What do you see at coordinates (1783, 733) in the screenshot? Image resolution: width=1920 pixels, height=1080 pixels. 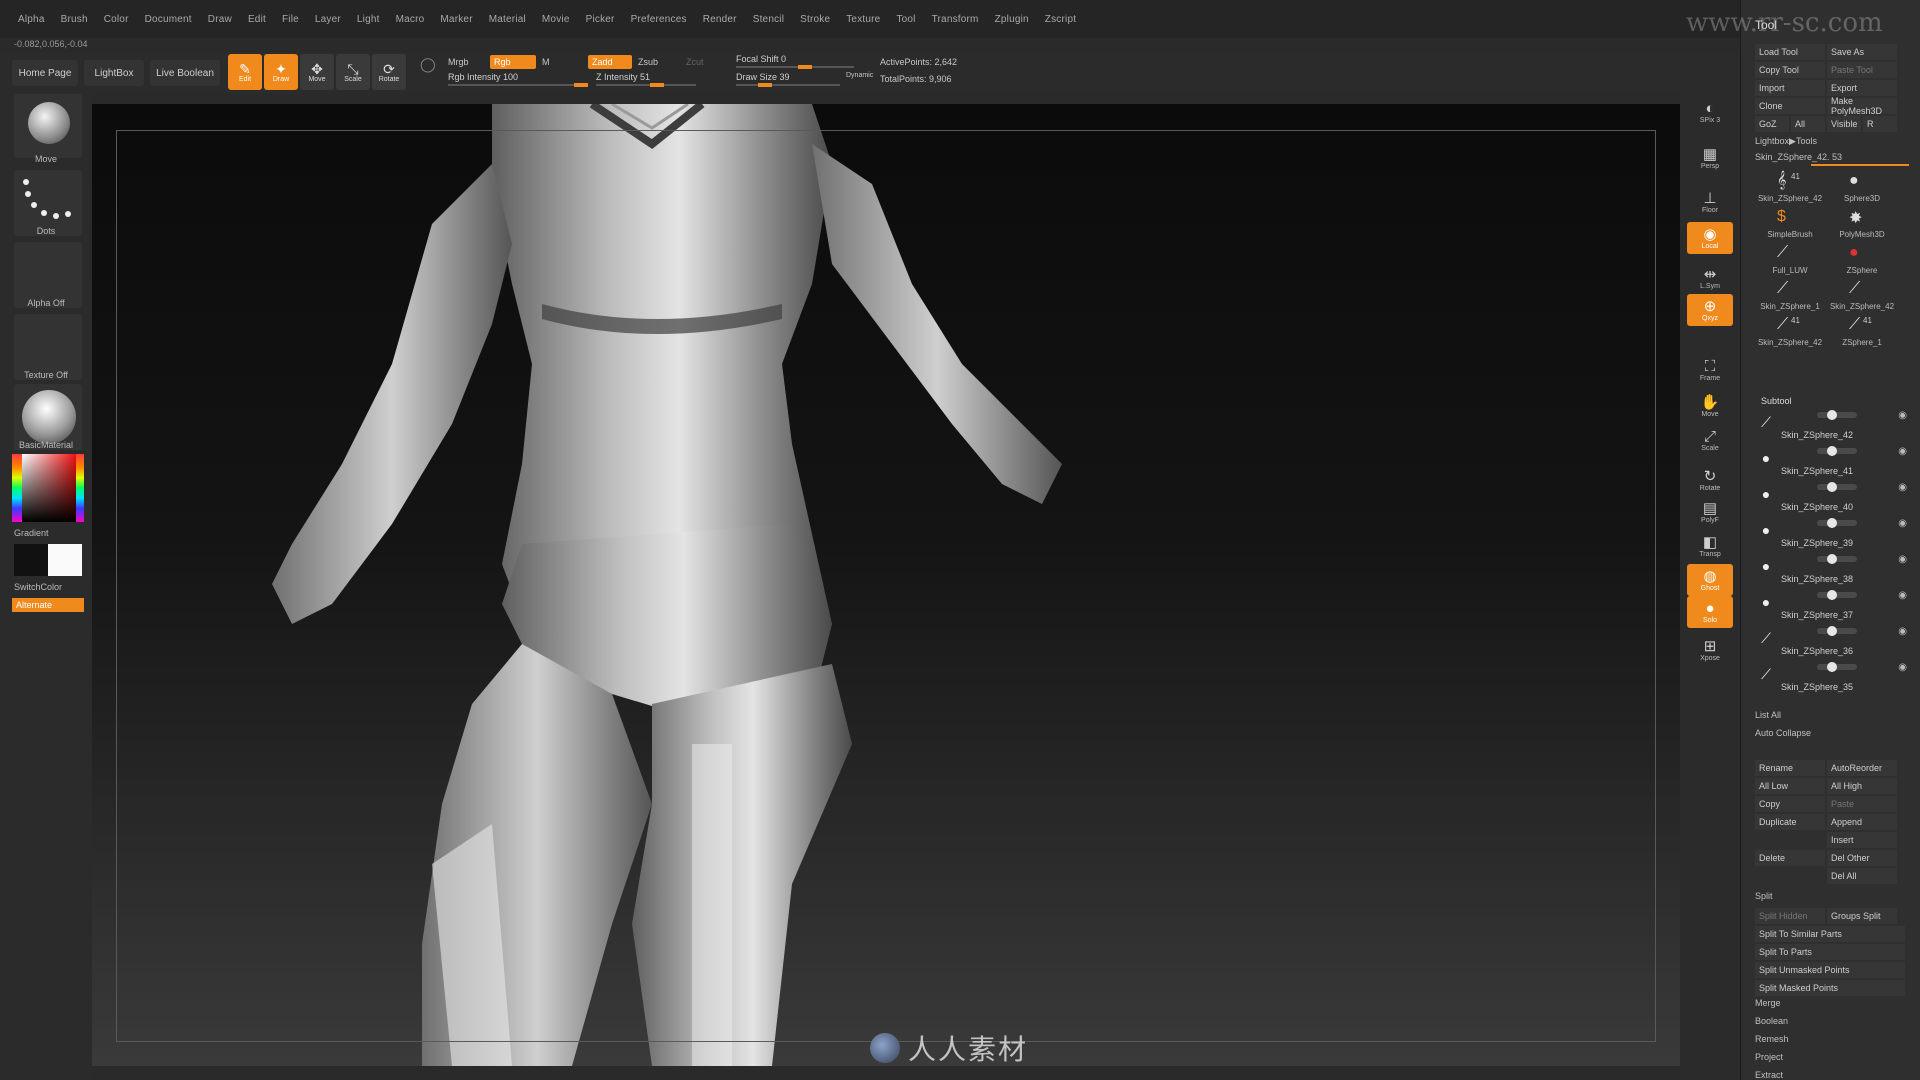 I see `auto-collapse-button: Auto Collapse` at bounding box center [1783, 733].